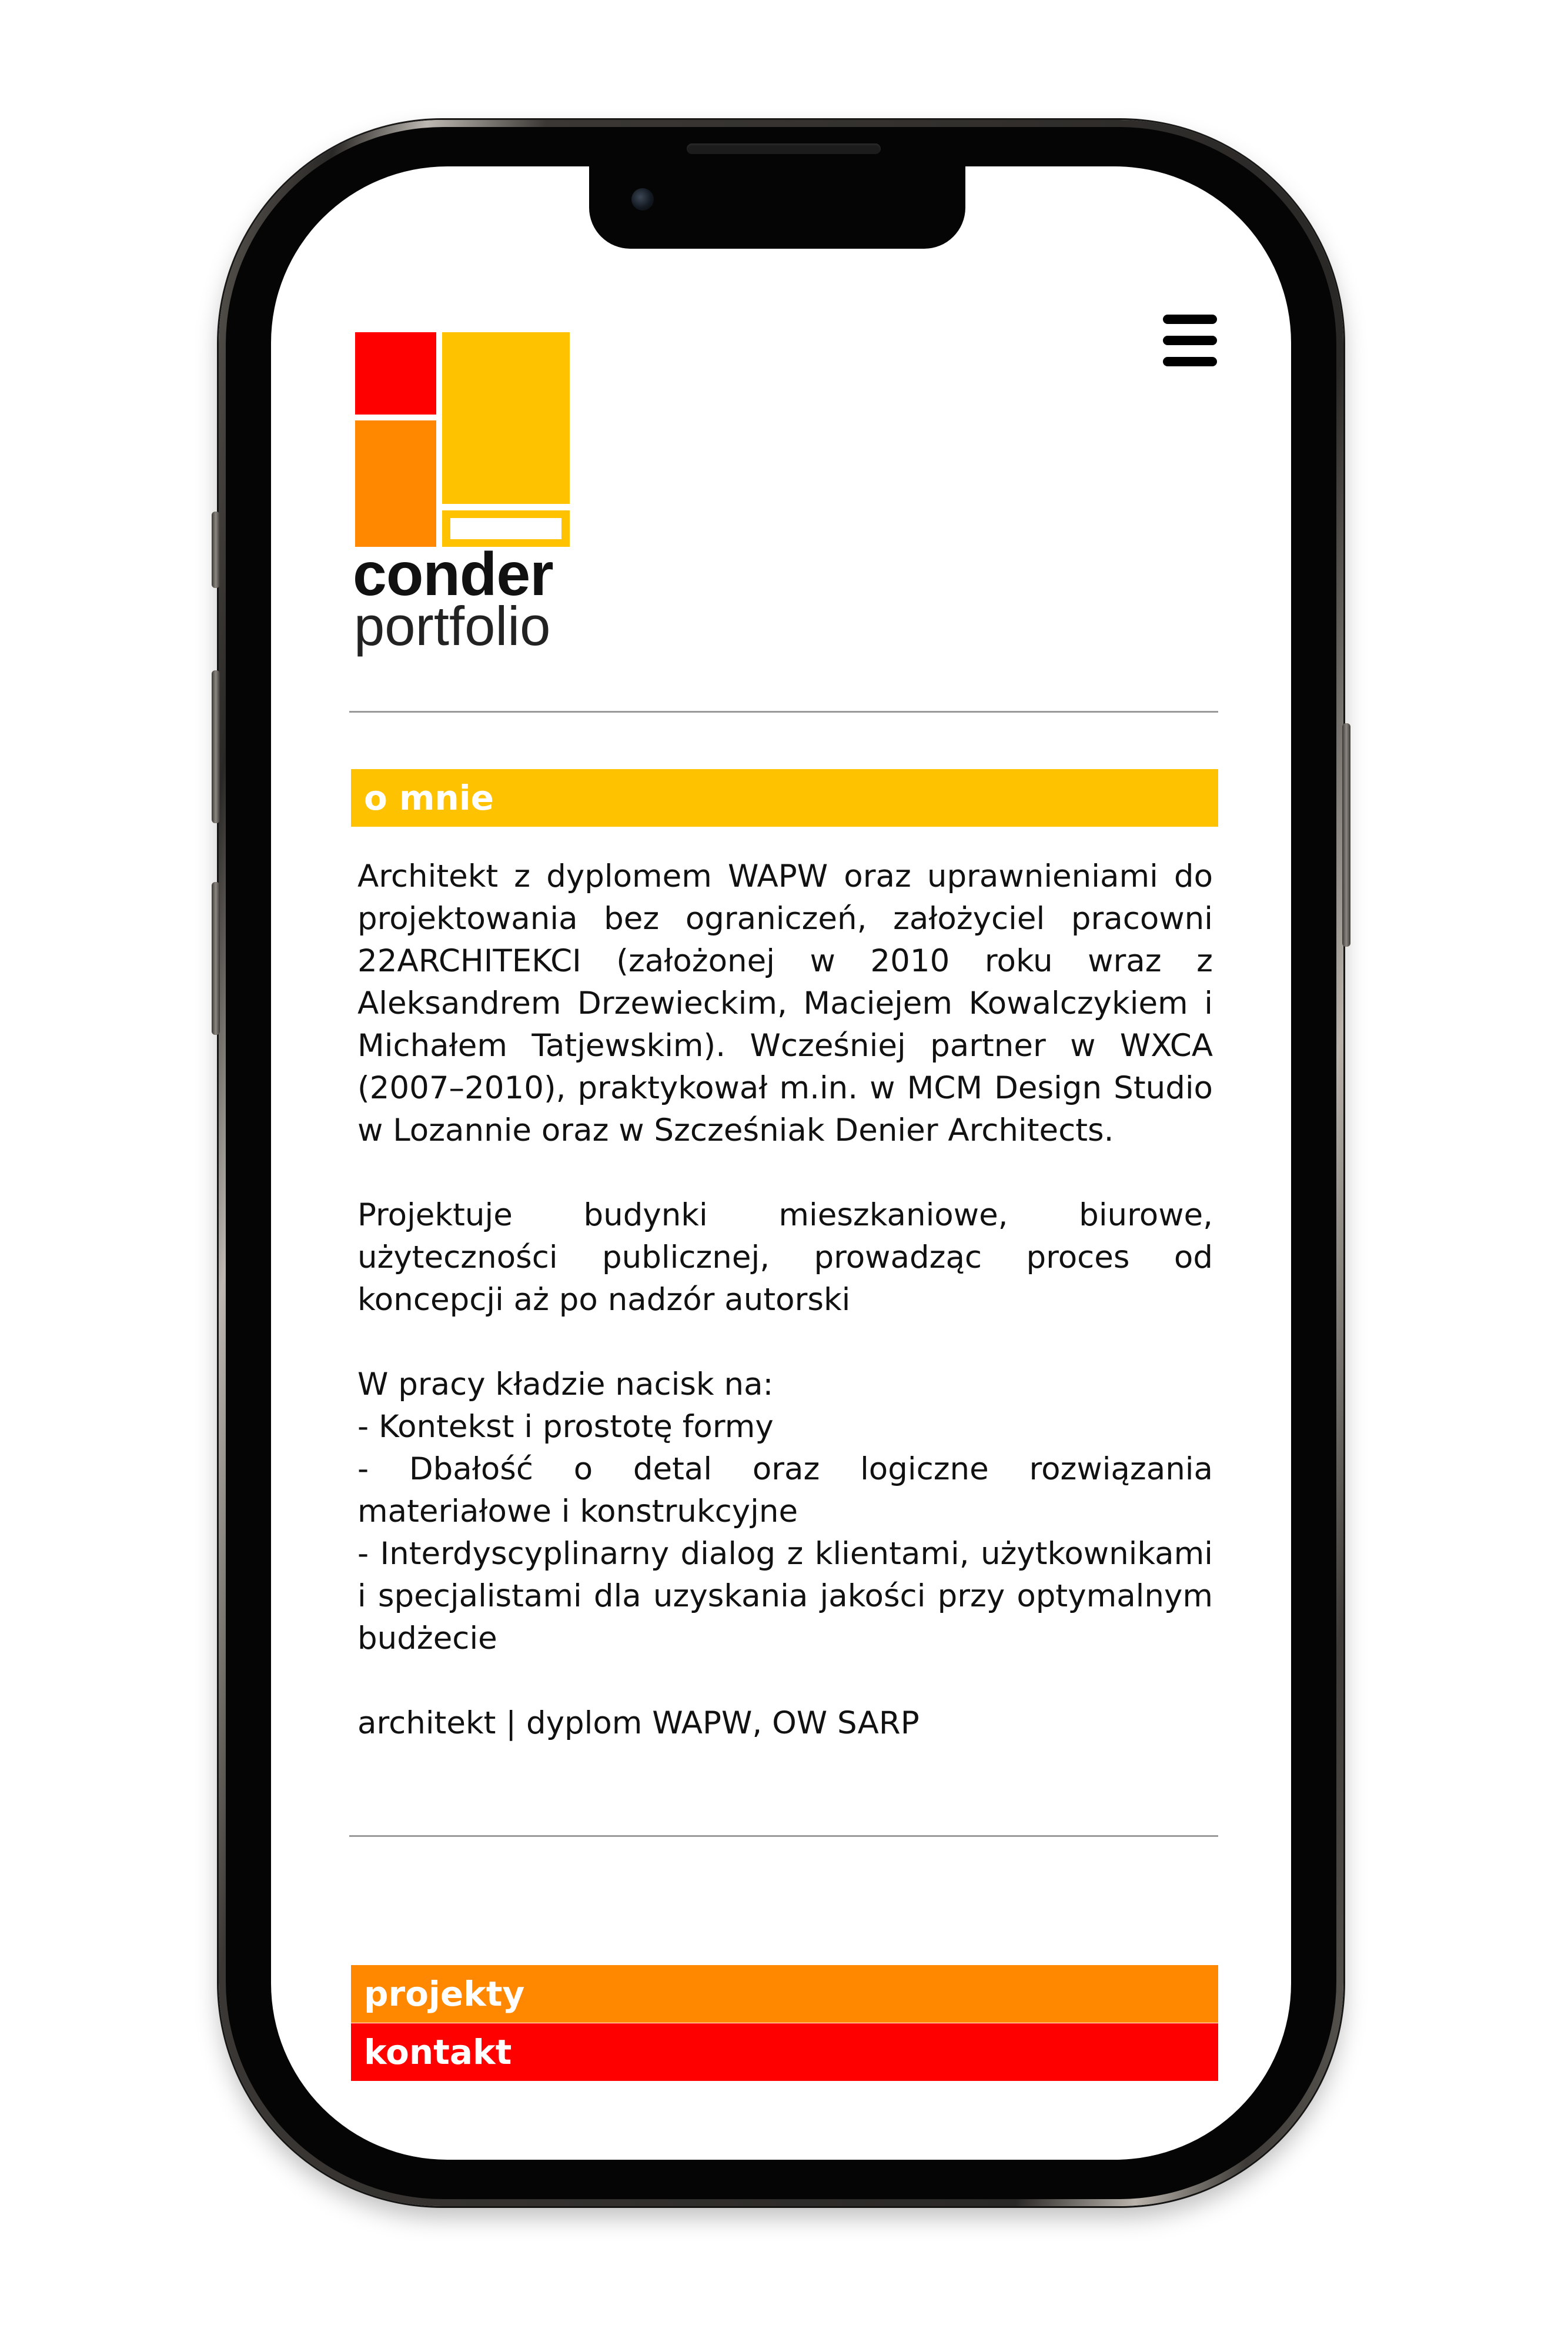 The image size is (1568, 2352). What do you see at coordinates (784, 148) in the screenshot?
I see `earpiece-speaker` at bounding box center [784, 148].